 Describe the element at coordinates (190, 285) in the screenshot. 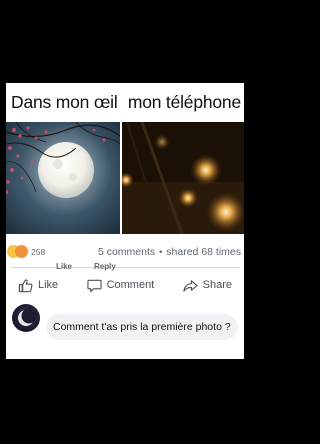

I see `share-arrow-icon` at that location.